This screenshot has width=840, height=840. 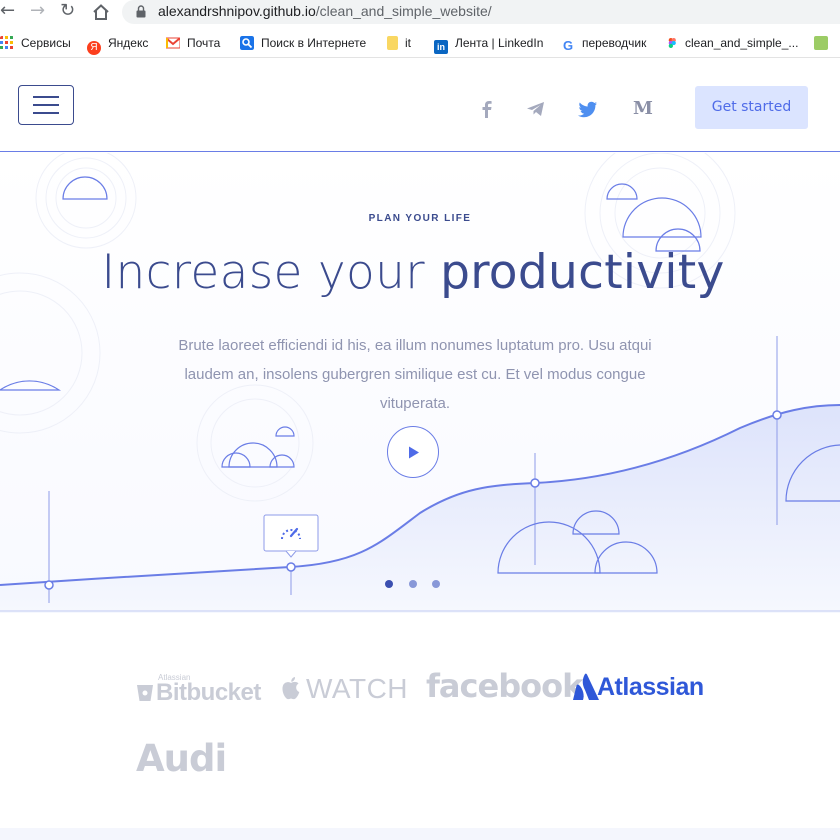 I want to click on search-icon, so click(x=247, y=43).